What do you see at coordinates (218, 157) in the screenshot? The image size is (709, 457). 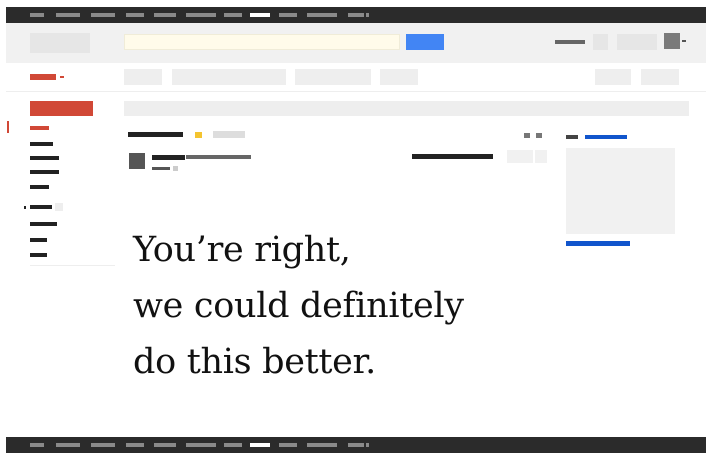 I see `sender-email` at bounding box center [218, 157].